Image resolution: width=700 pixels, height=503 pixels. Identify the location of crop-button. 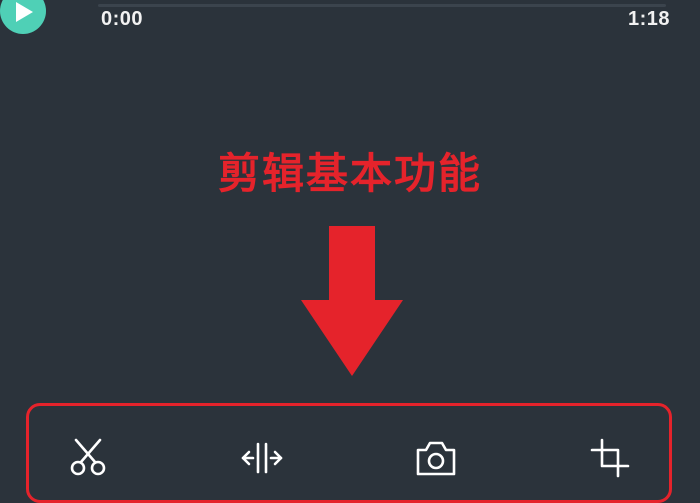
(610, 458).